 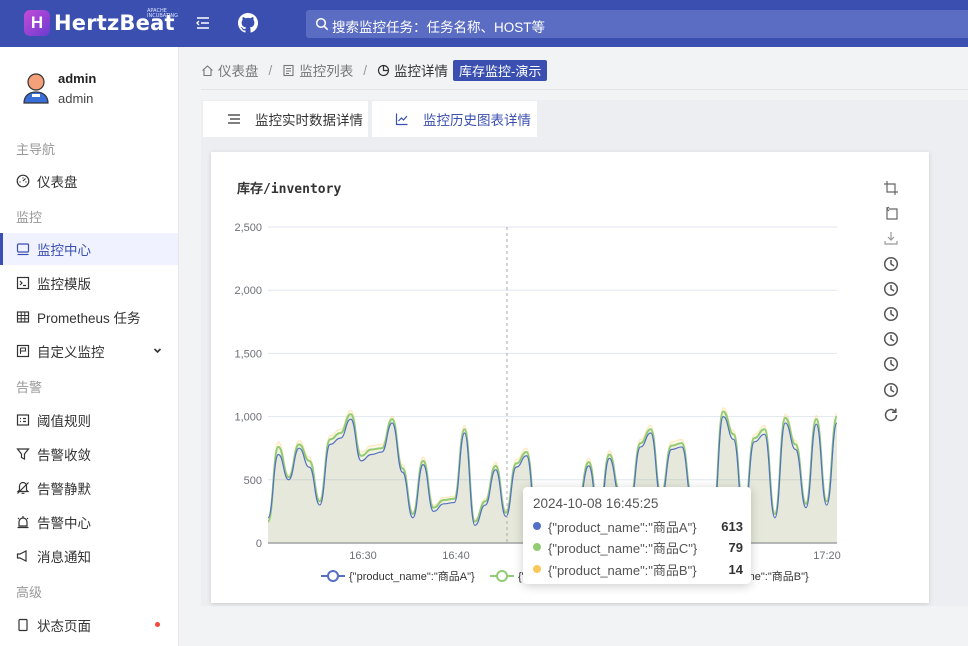 What do you see at coordinates (732, 526) in the screenshot?
I see `tooltip-series-value: 613` at bounding box center [732, 526].